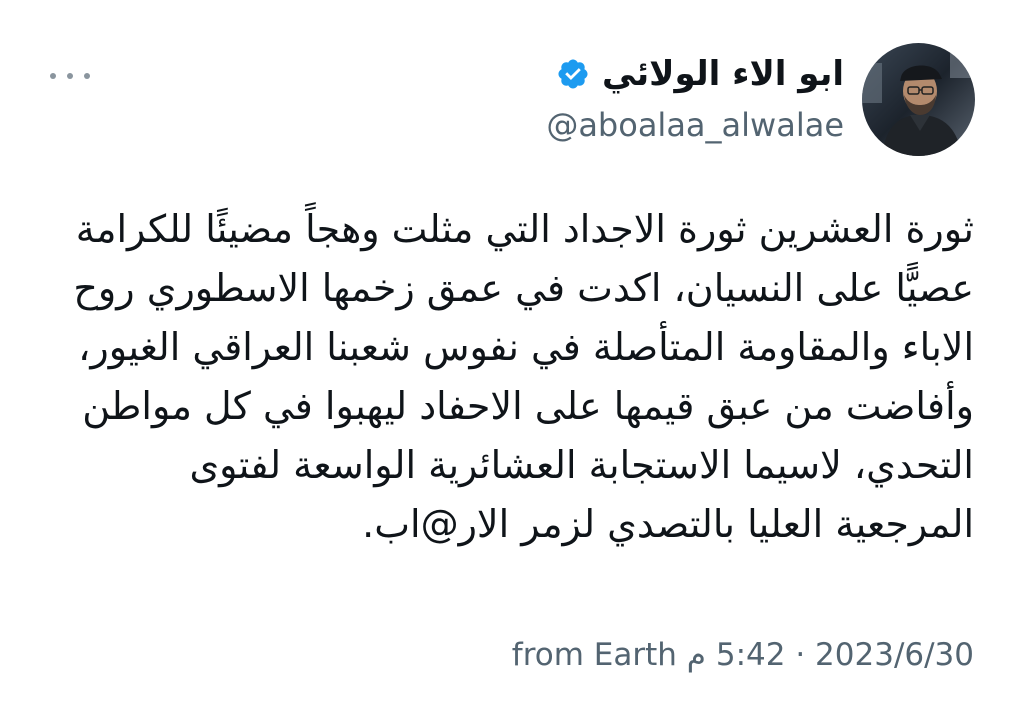  Describe the element at coordinates (668, 524) in the screenshot. I see `tweet-text-line: المرجعية العليا بالتصدي لزمر الار@اب.` at that location.